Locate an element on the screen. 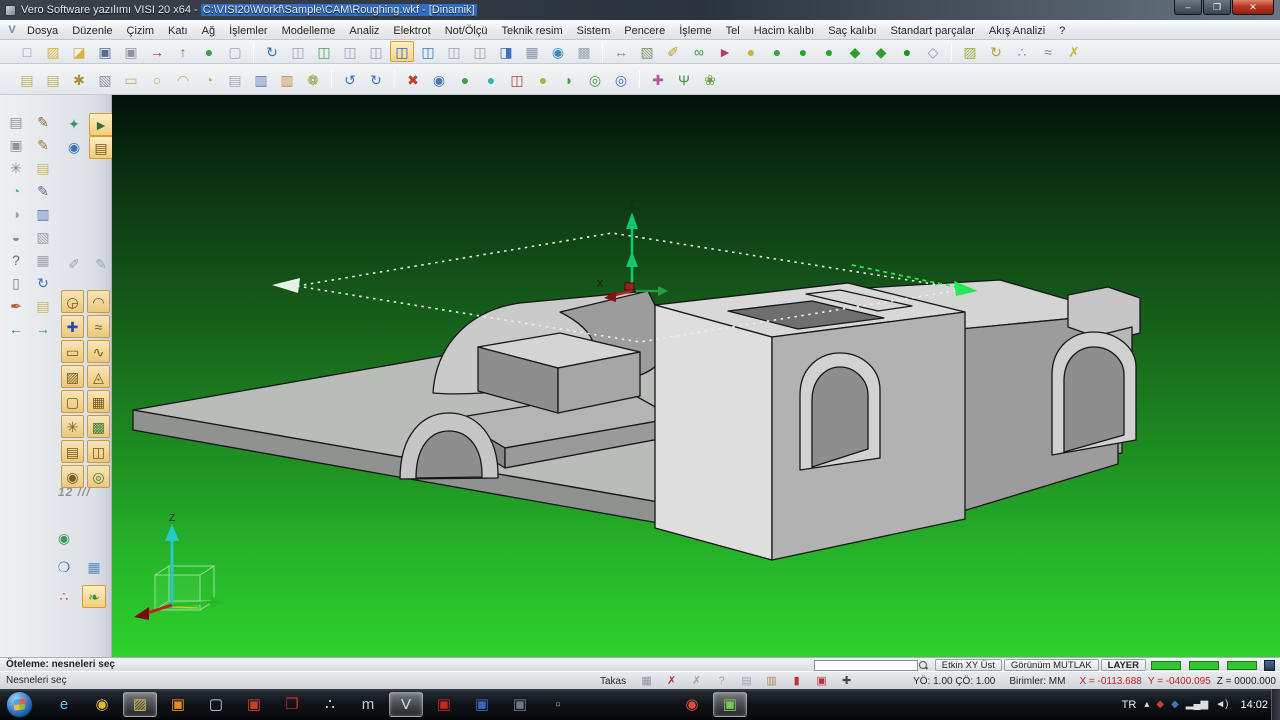 This screenshot has height=720, width=1280. world-sphere-icon: ◉ is located at coordinates (64, 538).